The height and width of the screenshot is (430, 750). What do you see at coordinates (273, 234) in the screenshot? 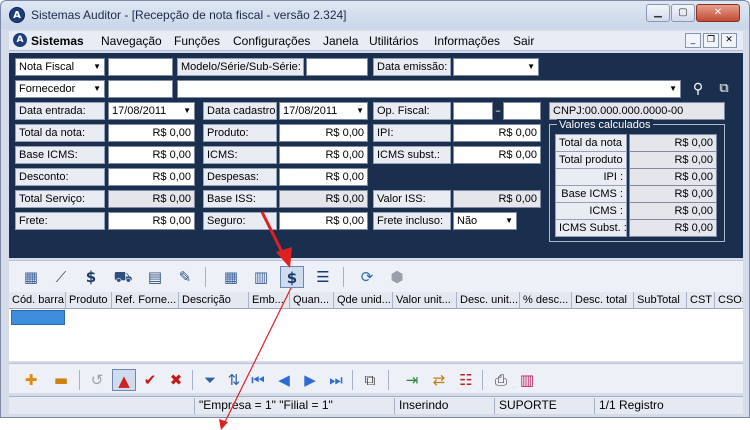
I see `annotation-arrow-shaft` at bounding box center [273, 234].